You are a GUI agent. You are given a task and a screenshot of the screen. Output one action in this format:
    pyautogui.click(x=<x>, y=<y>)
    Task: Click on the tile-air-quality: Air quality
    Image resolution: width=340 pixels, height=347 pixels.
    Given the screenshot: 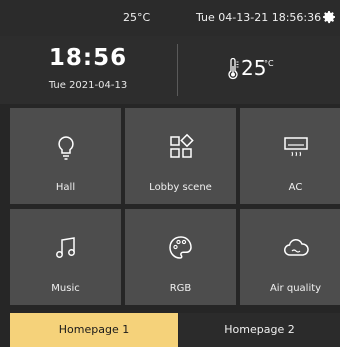 What is the action you would take?
    pyautogui.click(x=290, y=257)
    